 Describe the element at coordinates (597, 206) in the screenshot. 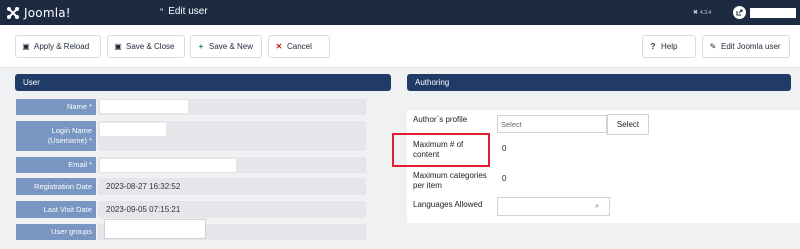

I see `search-icon: ⌕` at that location.